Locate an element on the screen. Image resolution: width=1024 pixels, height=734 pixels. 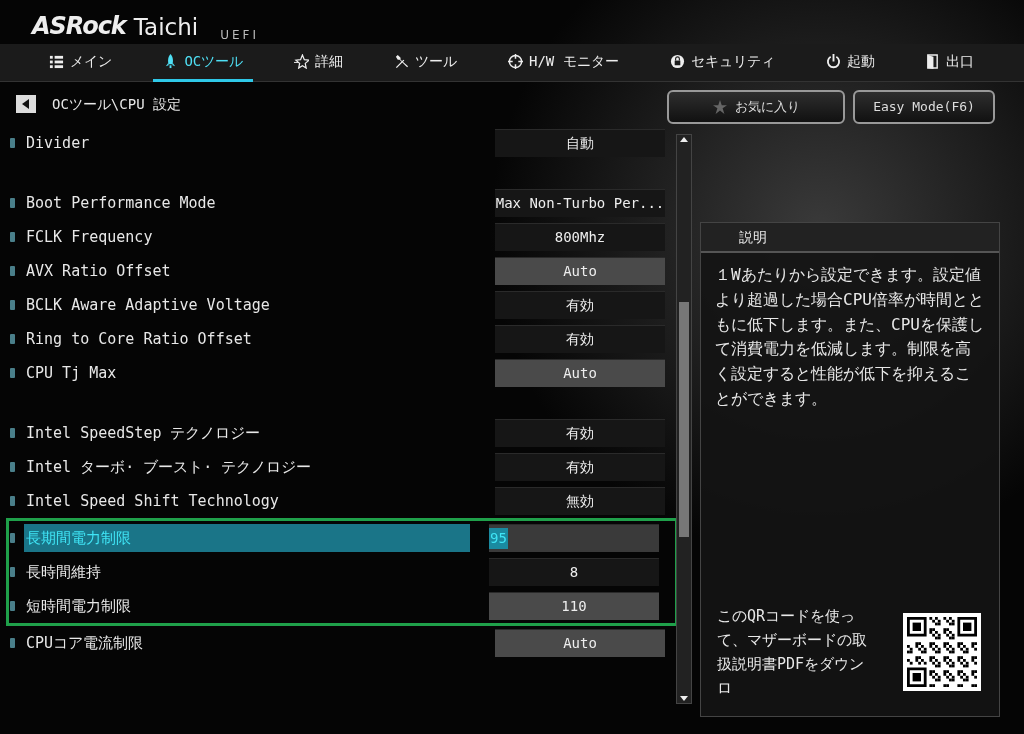
setting-label: CPU Tj Max is located at coordinates (250, 373).